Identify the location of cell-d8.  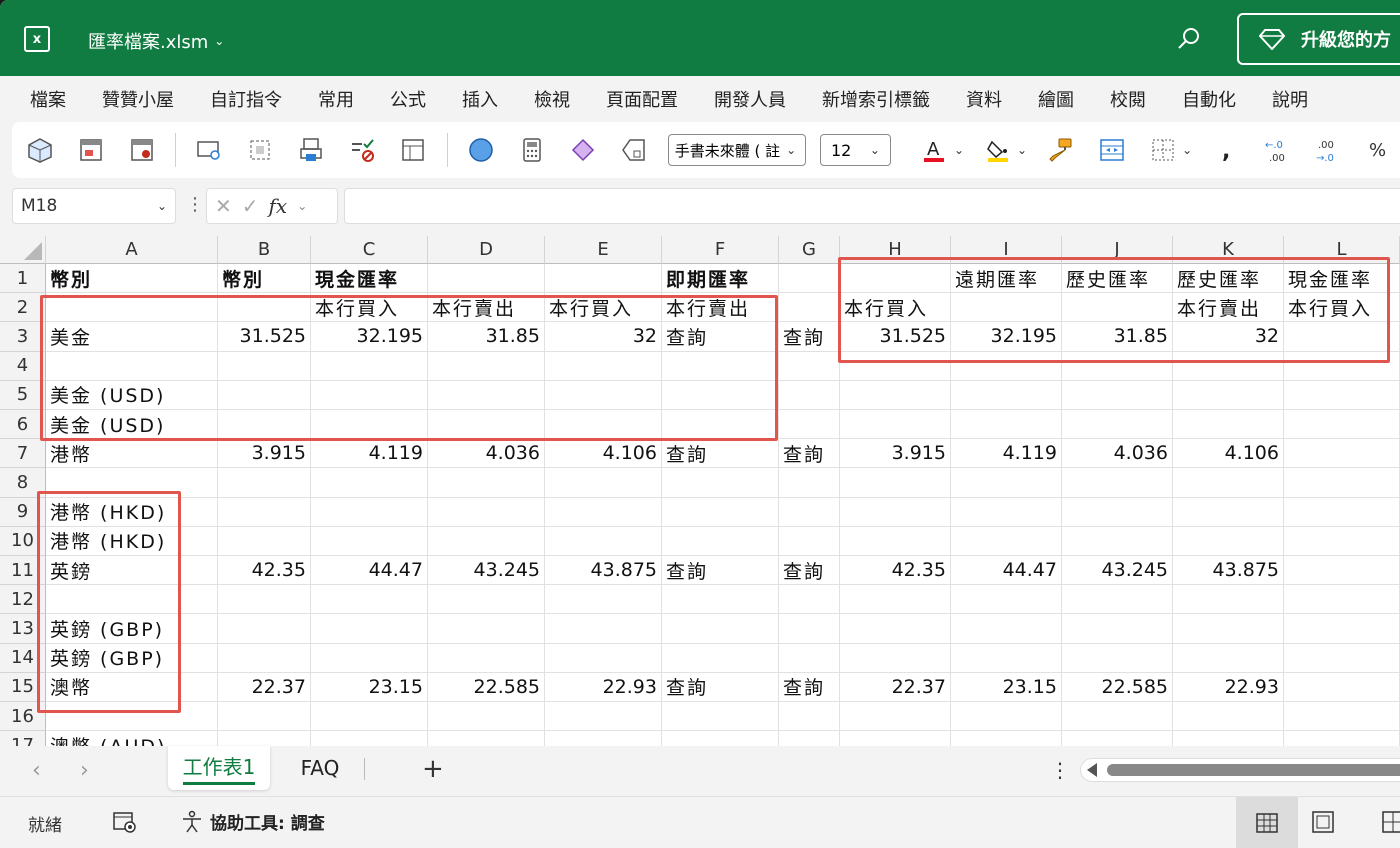
(486, 483).